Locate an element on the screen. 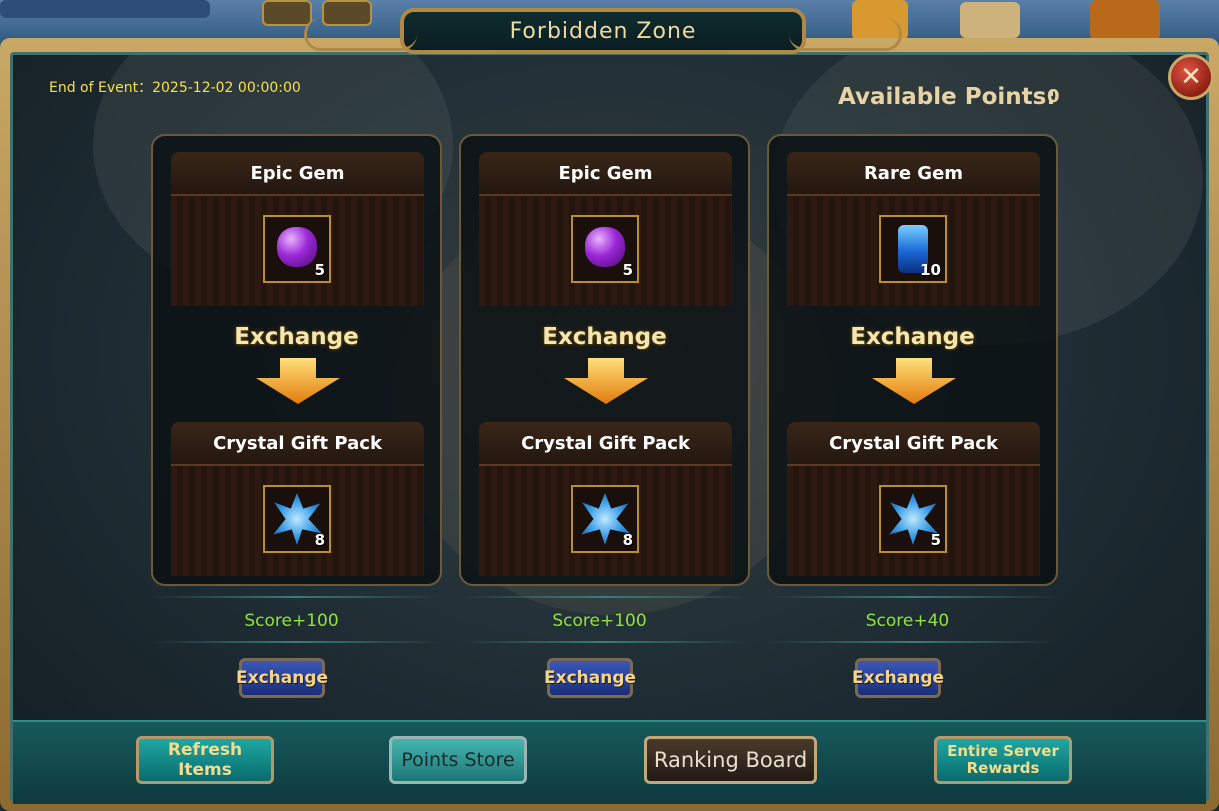  item-box: 10 is located at coordinates (913, 249).